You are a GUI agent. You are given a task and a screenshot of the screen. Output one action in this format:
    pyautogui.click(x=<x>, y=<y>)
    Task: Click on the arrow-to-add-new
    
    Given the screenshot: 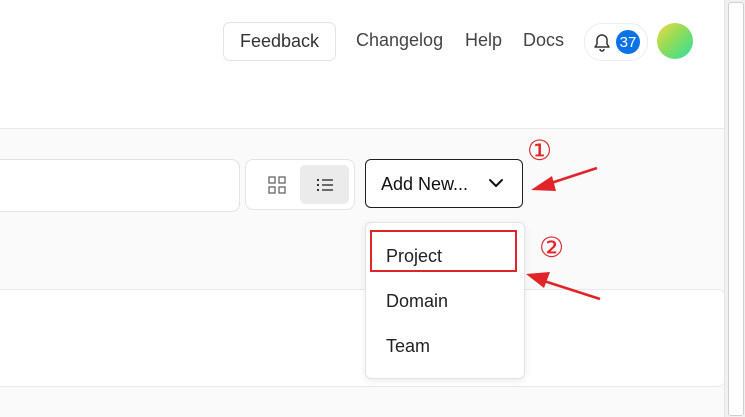 What is the action you would take?
    pyautogui.click(x=564, y=178)
    